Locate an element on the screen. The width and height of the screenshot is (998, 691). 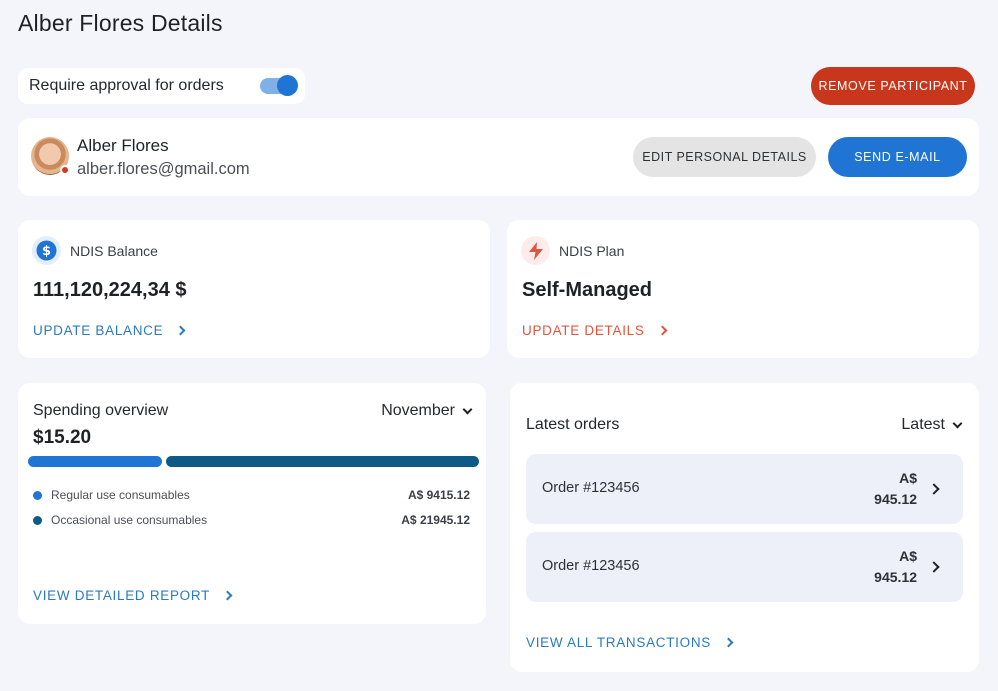
view-all-transactions-label: VIEW ALL TRANSACTIONS is located at coordinates (618, 642).